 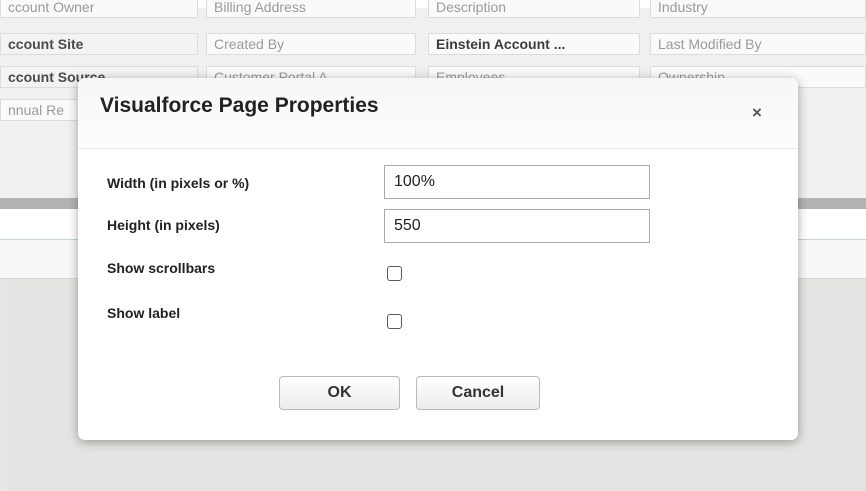 I want to click on palette-field-industry: Industry, so click(x=758, y=9).